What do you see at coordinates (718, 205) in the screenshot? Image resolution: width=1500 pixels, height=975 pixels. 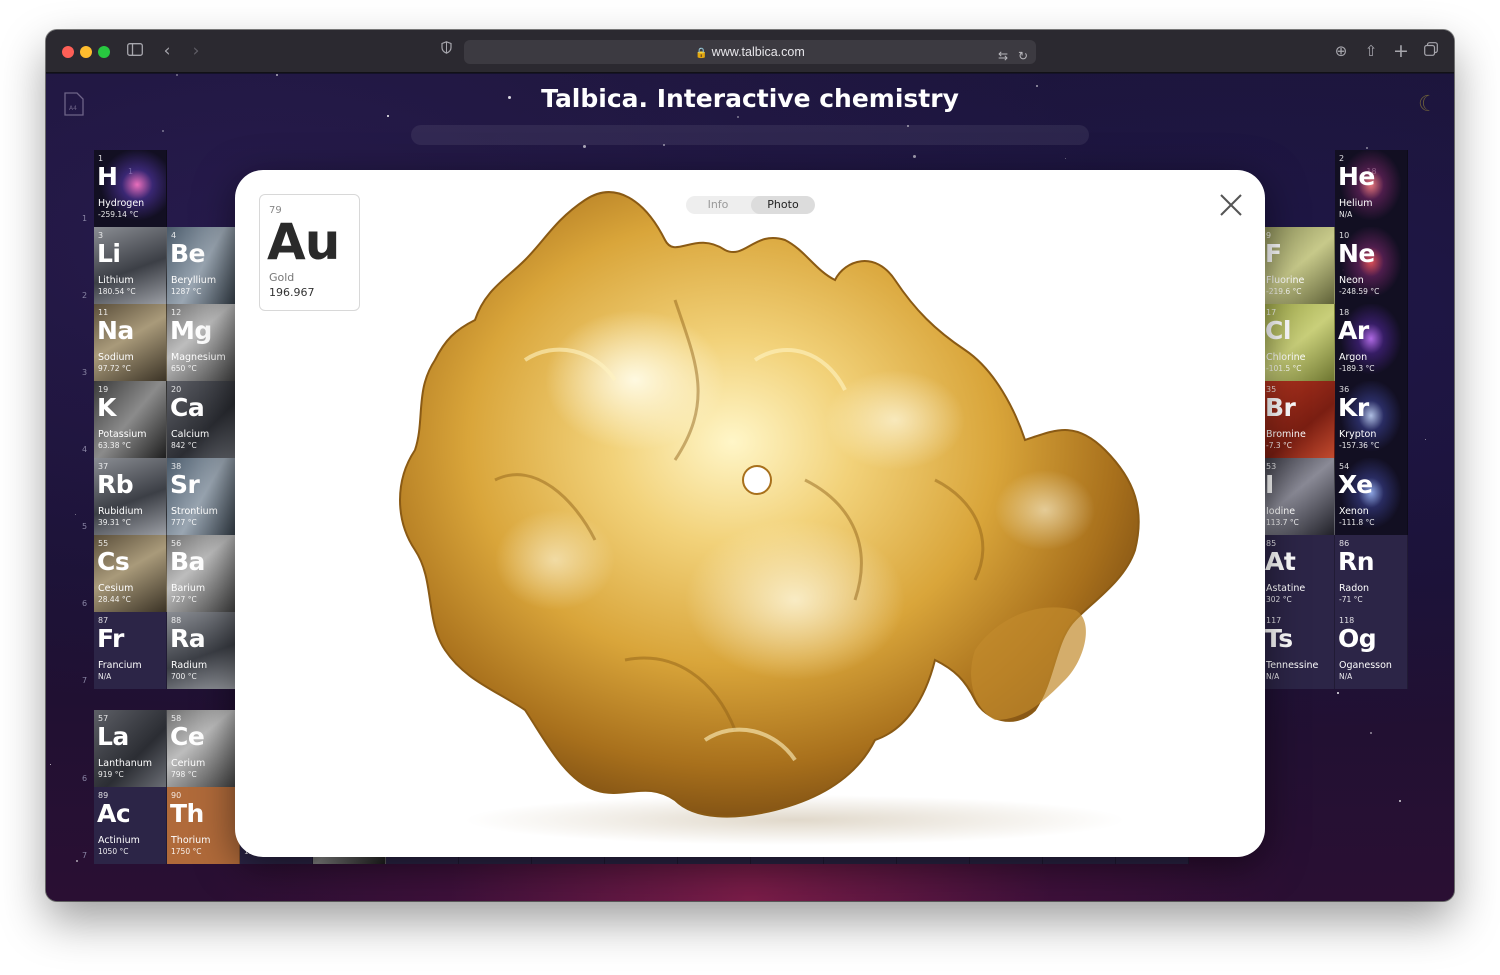 I see `tab-info: Info` at bounding box center [718, 205].